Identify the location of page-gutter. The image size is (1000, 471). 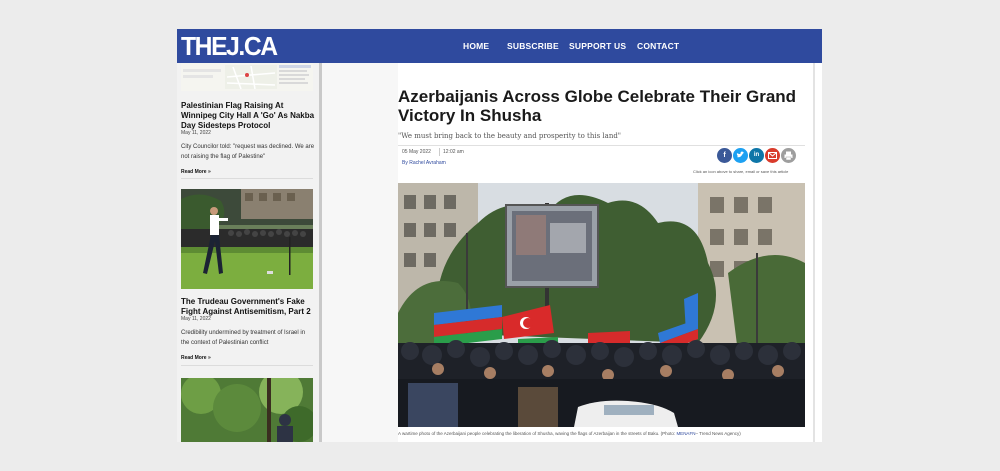
(360, 252).